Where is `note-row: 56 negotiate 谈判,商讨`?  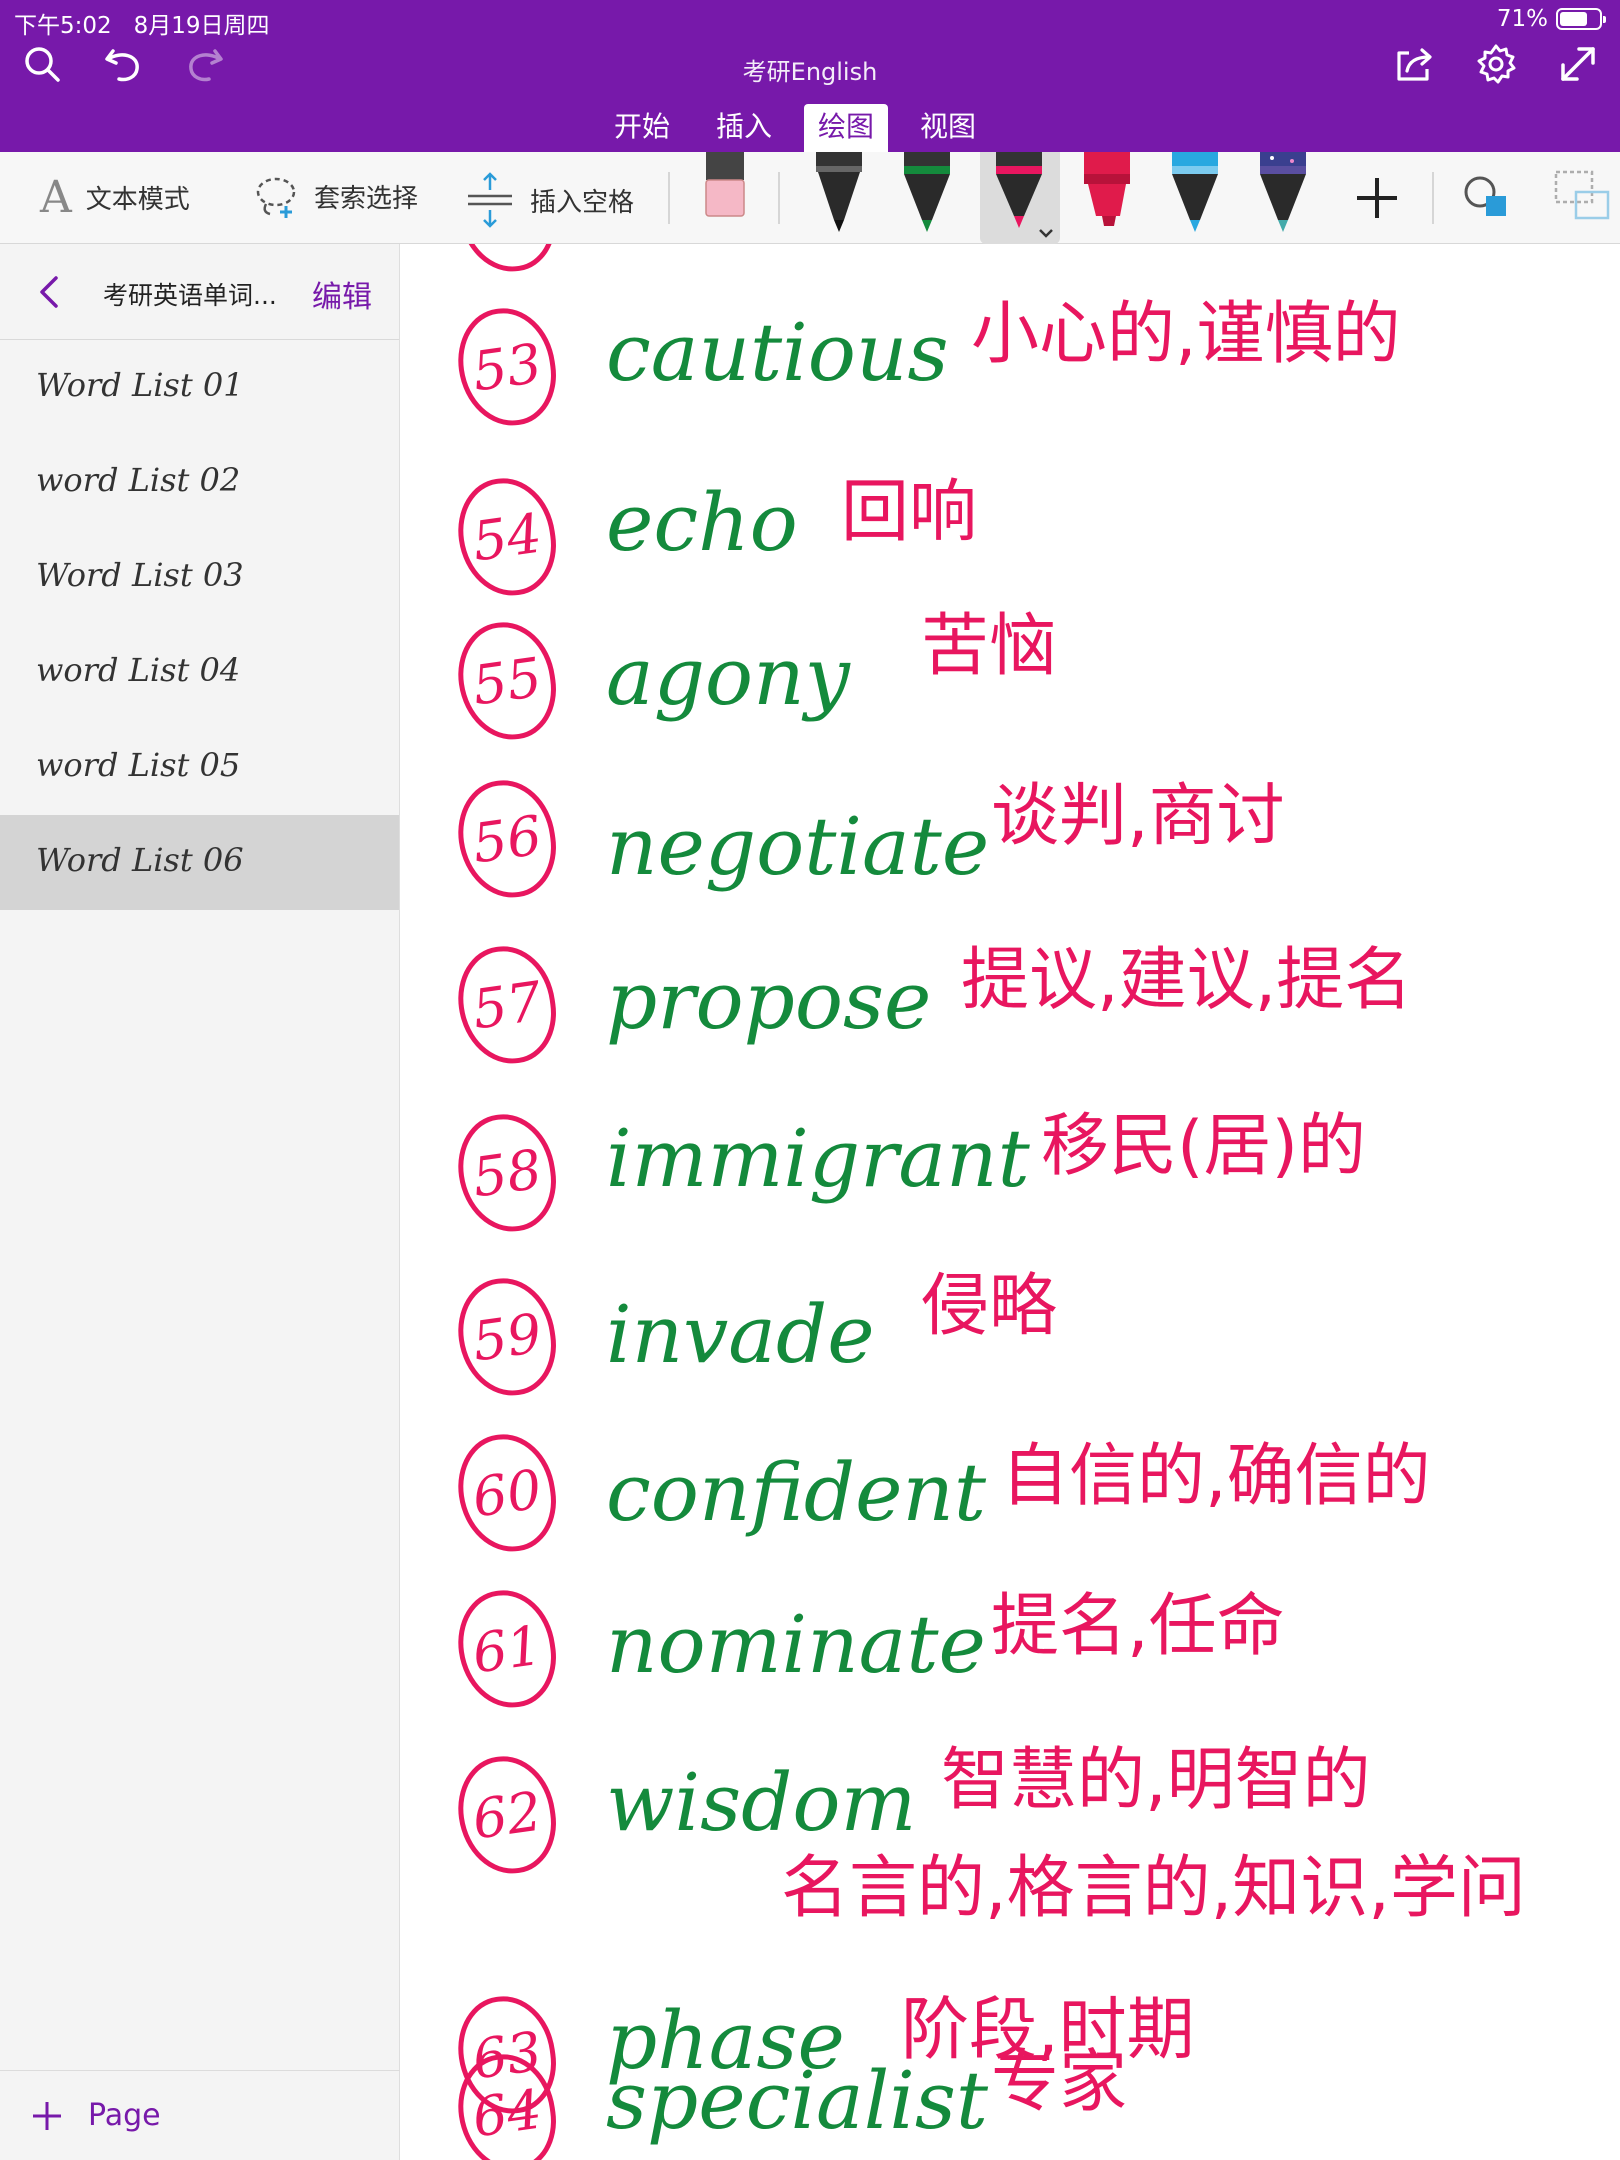 note-row: 56 negotiate 谈判,商讨 is located at coordinates (1010, 839).